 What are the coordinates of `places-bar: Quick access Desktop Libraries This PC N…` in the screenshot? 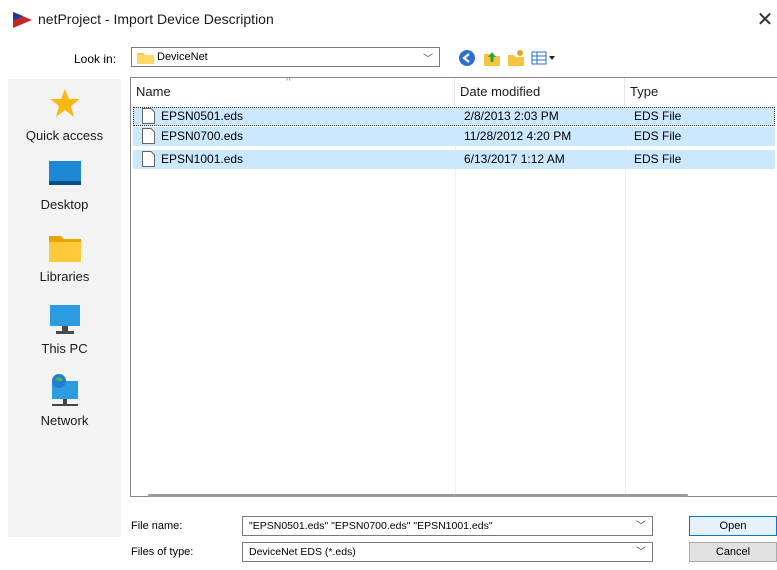 It's located at (64, 308).